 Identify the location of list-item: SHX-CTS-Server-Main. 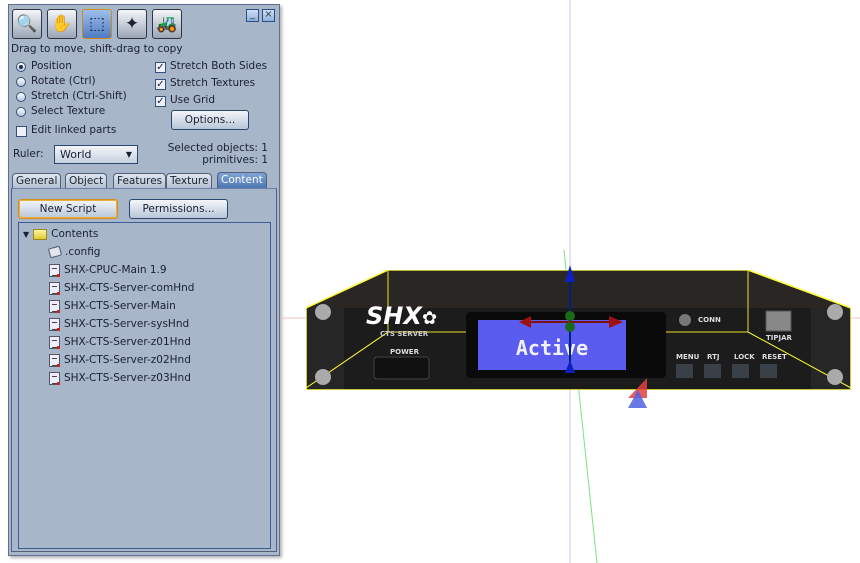
(112, 306).